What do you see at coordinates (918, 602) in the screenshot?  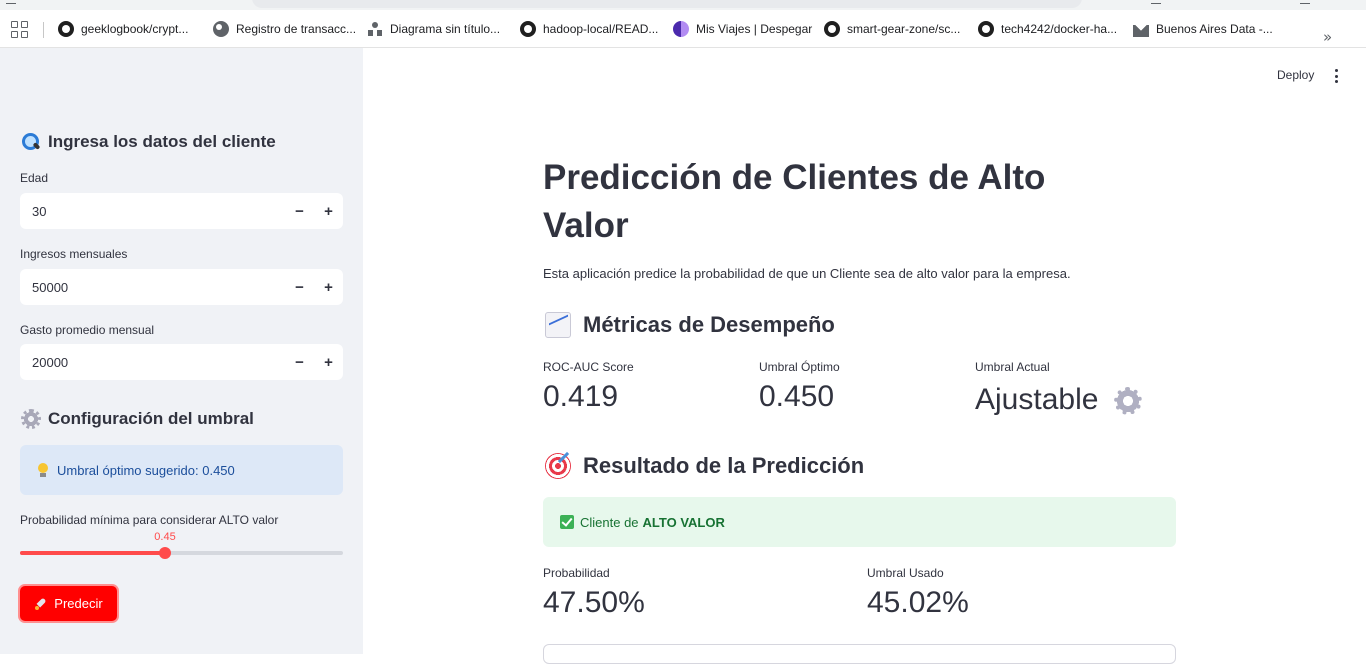 I see `used-threshold-value: 45.02%` at bounding box center [918, 602].